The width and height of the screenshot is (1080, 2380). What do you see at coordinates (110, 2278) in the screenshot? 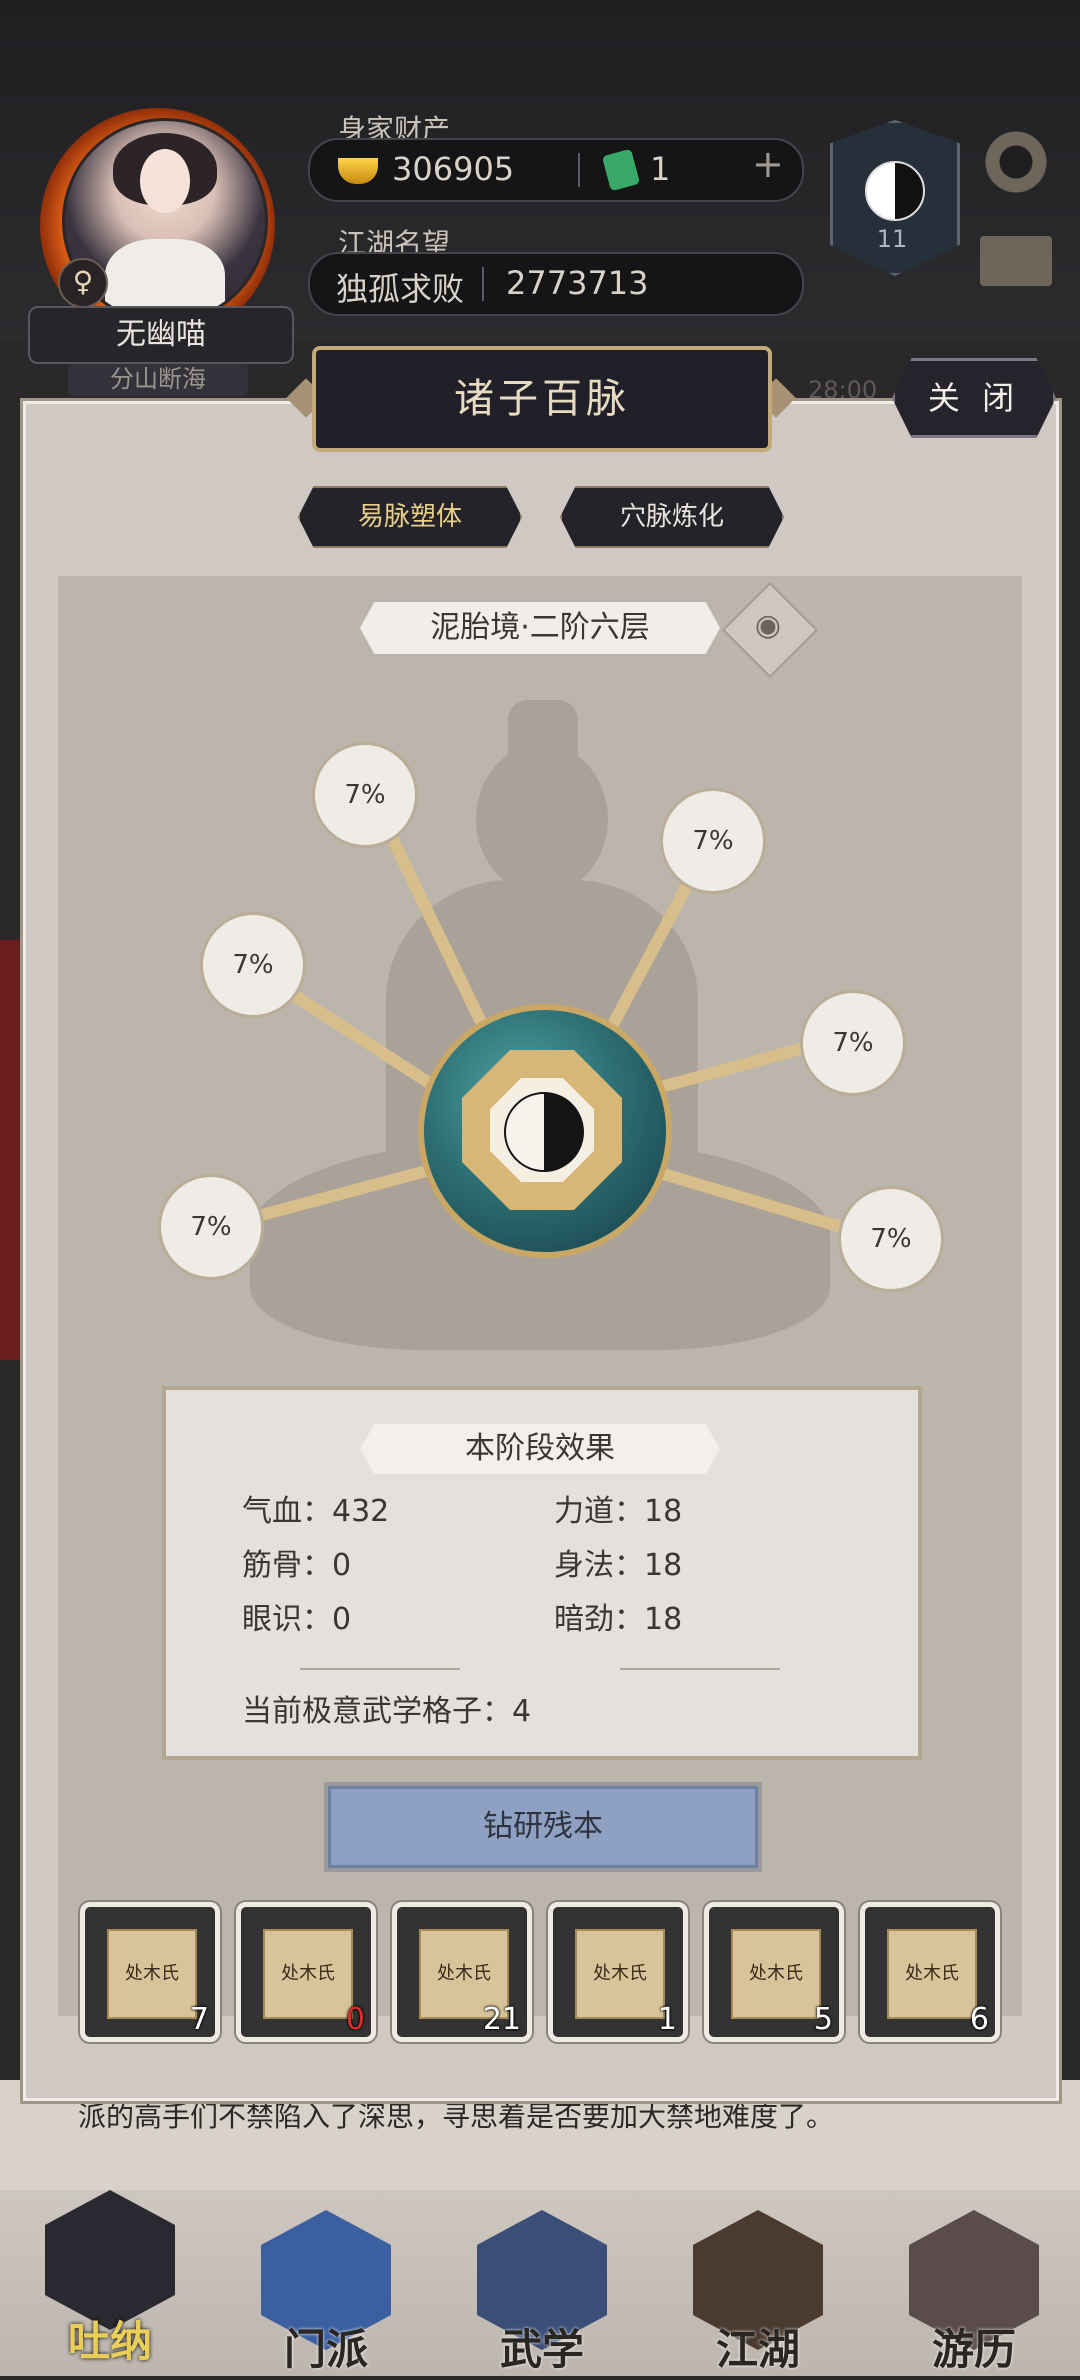
I see `nav-breathing: 吐纳` at bounding box center [110, 2278].